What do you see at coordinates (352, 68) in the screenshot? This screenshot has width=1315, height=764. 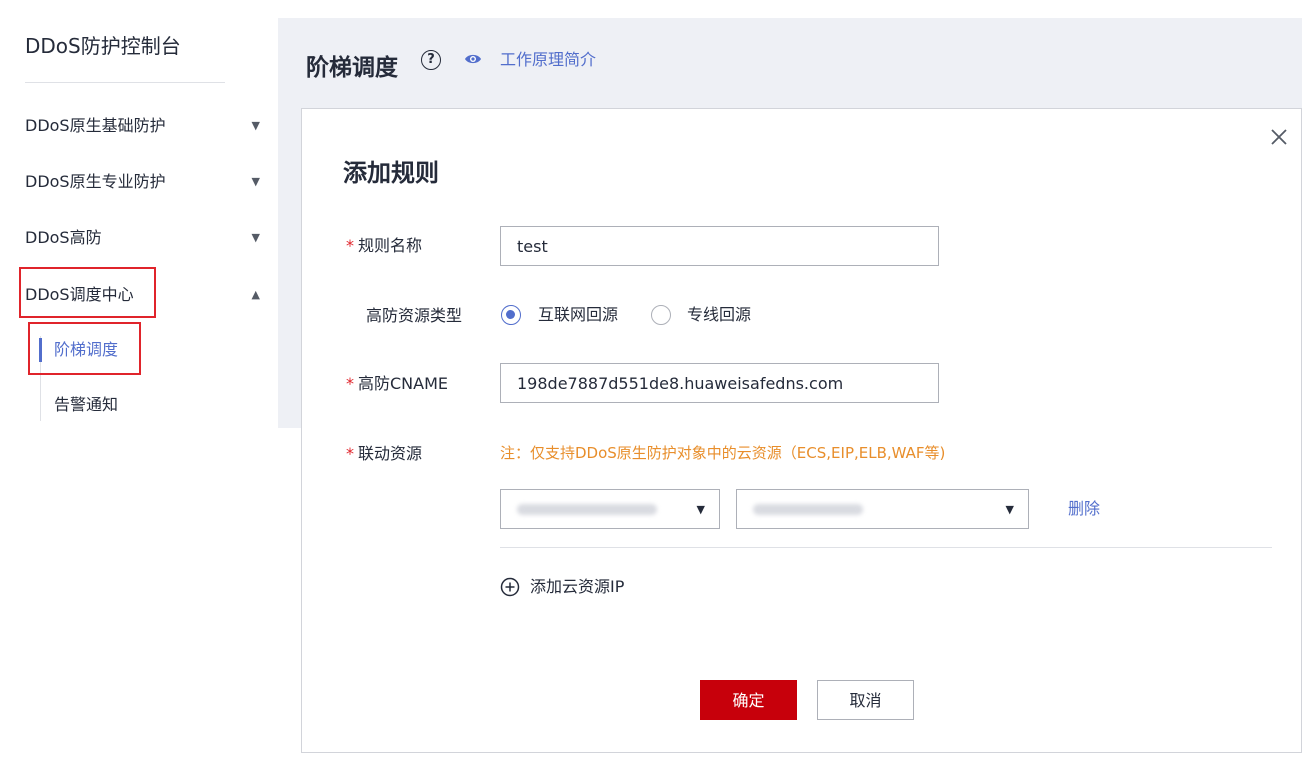 I see `page-title: 阶梯调度` at bounding box center [352, 68].